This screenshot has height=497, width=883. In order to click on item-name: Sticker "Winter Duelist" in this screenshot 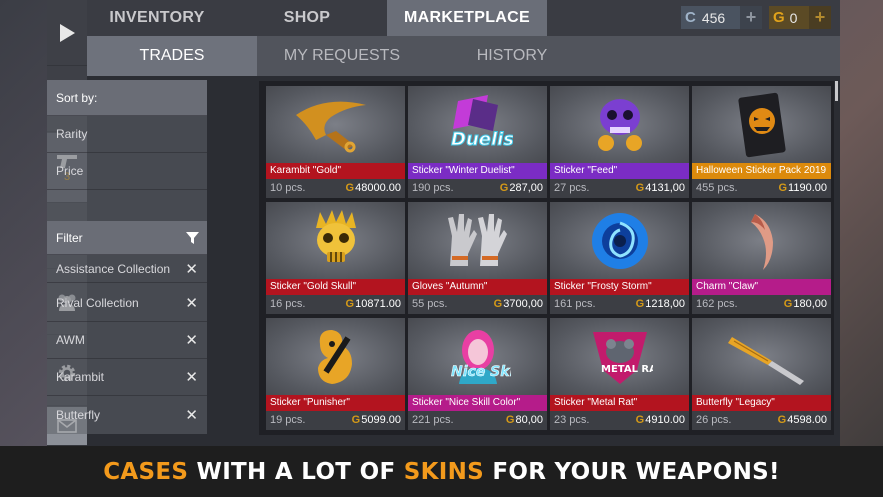, I will do `click(477, 171)`.